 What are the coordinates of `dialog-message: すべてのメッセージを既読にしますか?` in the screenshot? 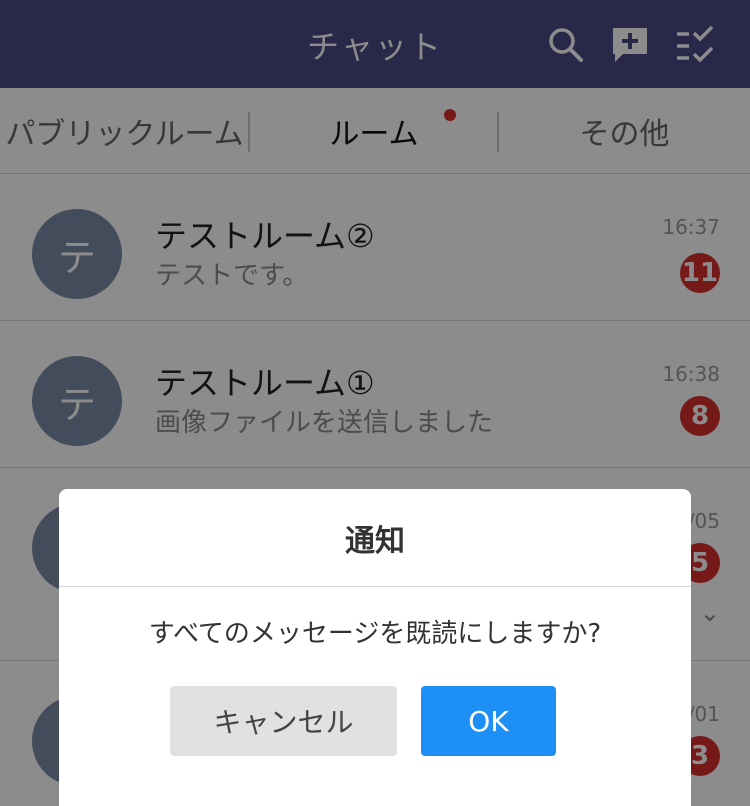 It's located at (375, 634).